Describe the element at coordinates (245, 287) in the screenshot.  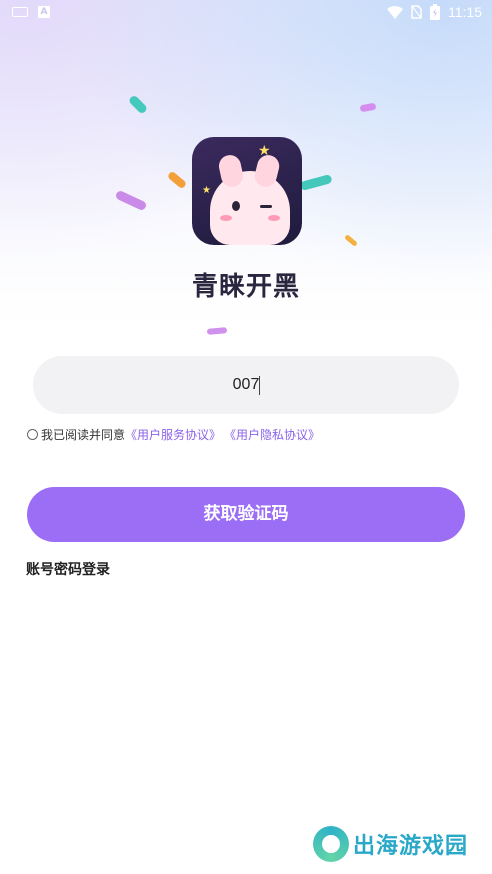
I see `app-name: 青睐开黑` at that location.